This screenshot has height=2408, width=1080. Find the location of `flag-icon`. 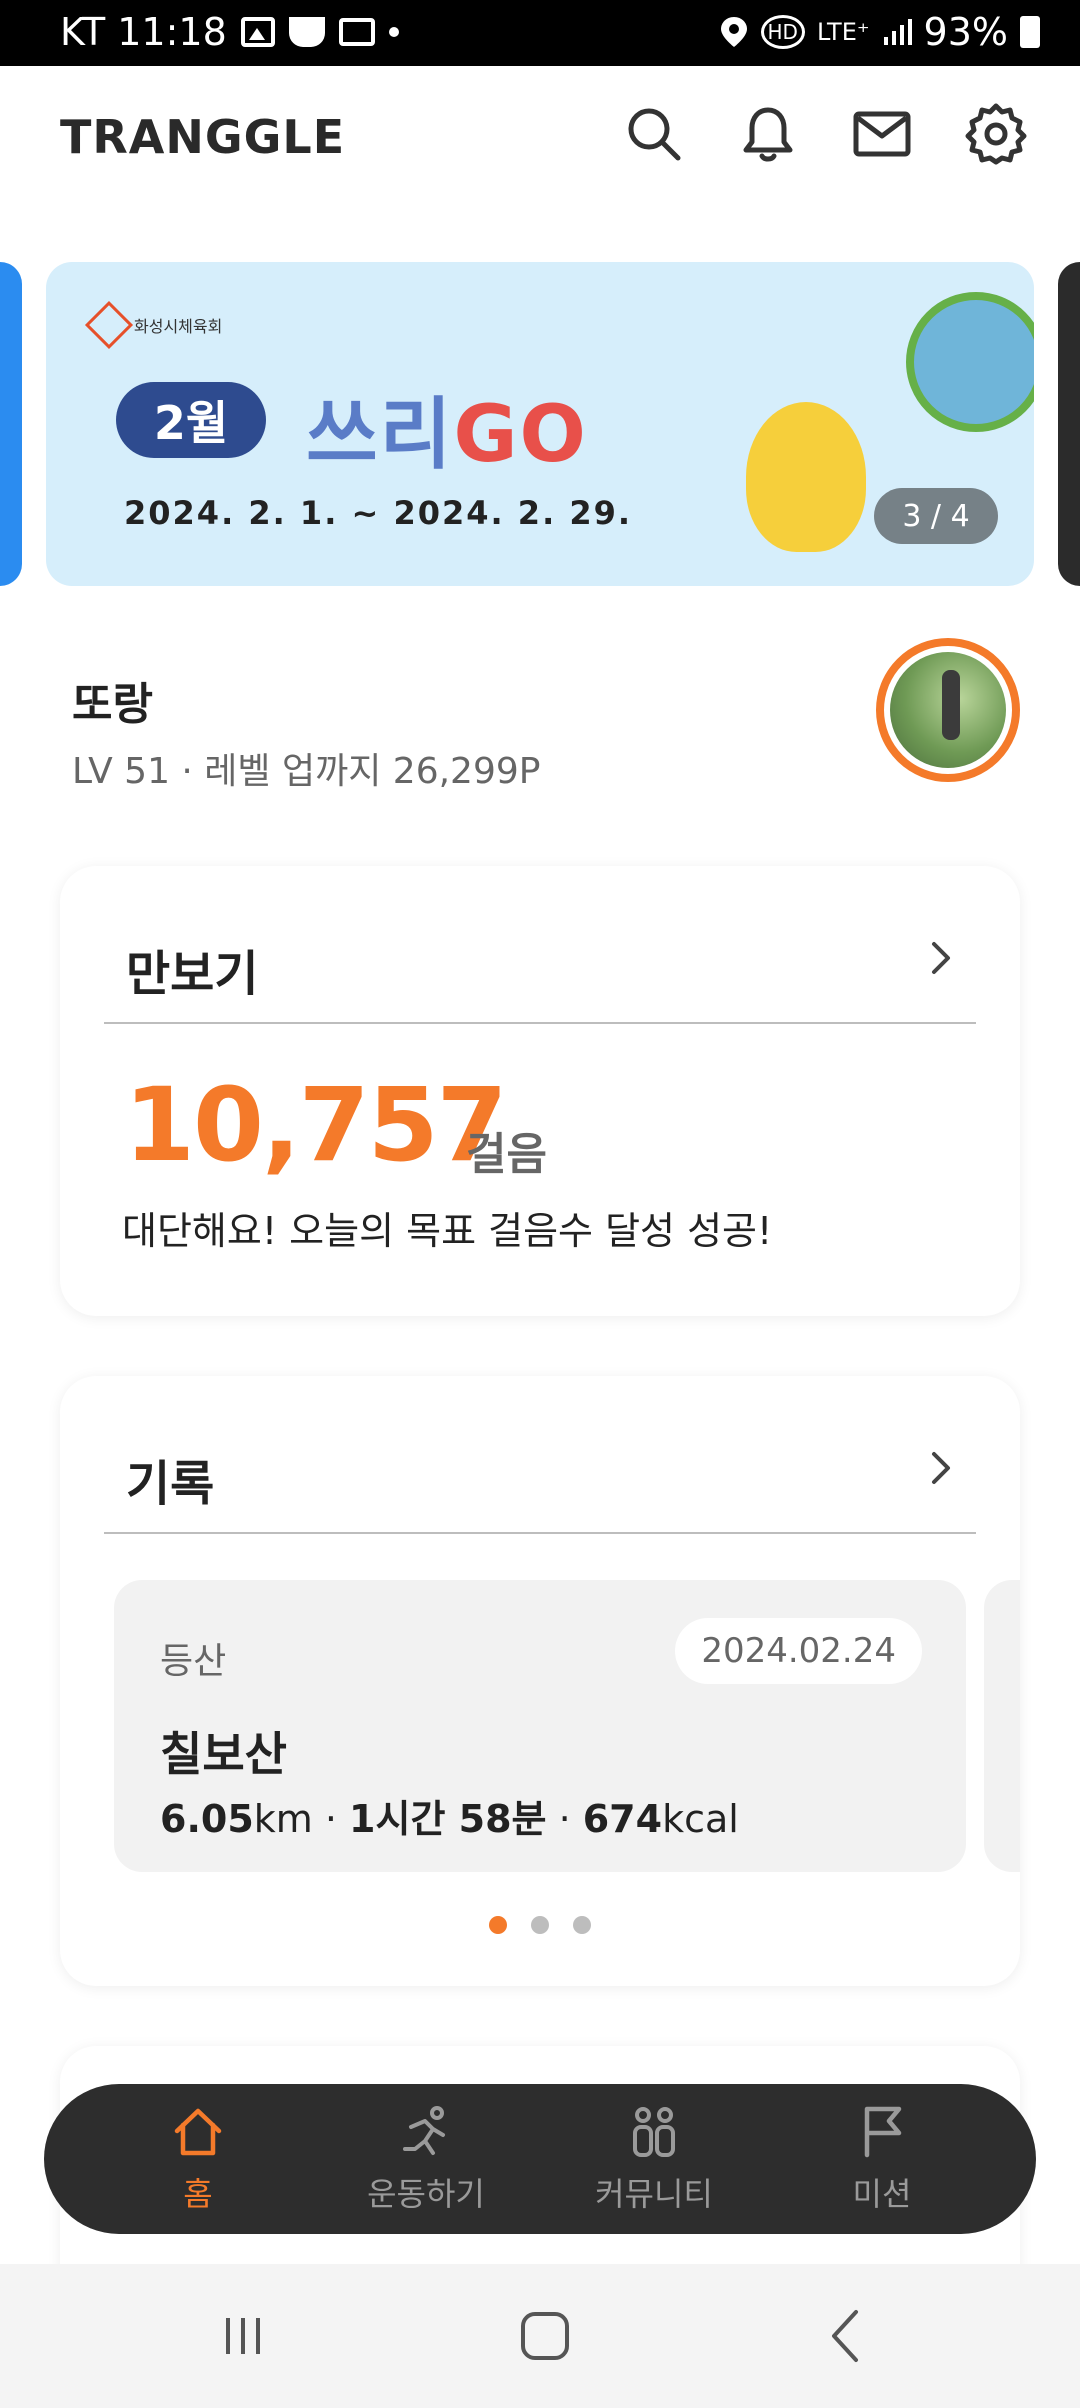

flag-icon is located at coordinates (883, 2132).